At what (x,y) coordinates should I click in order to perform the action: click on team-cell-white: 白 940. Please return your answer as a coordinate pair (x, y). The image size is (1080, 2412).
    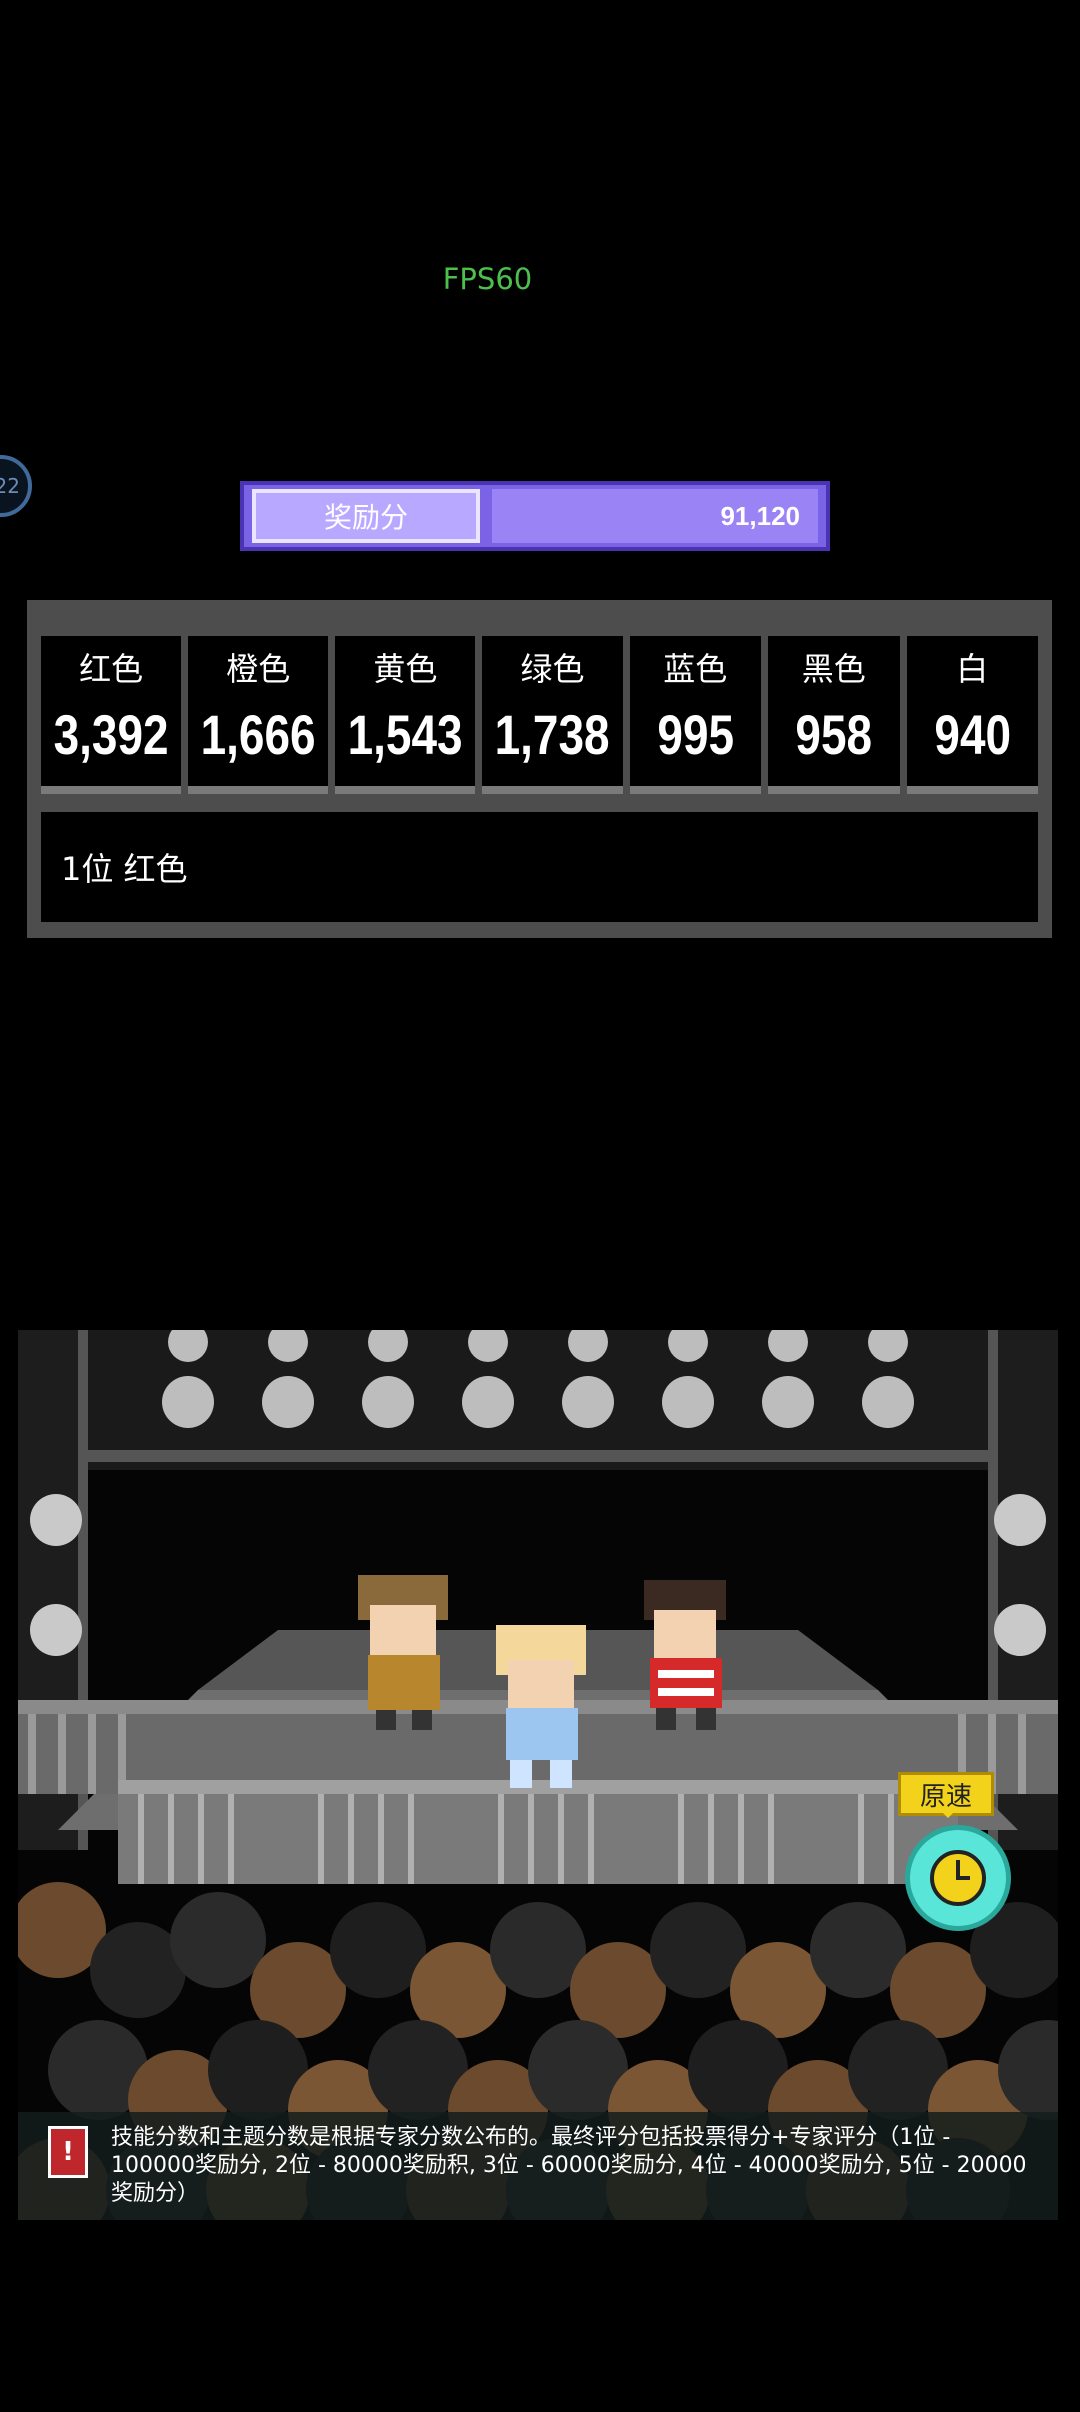
    Looking at the image, I should click on (972, 715).